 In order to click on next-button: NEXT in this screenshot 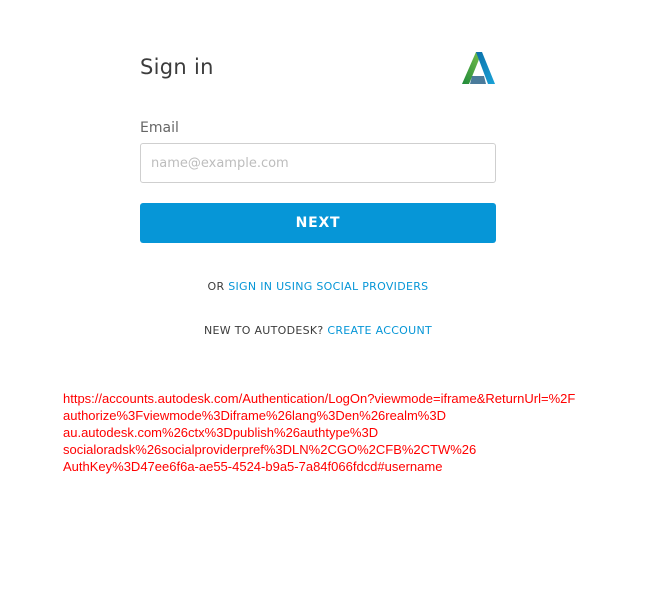, I will do `click(318, 223)`.